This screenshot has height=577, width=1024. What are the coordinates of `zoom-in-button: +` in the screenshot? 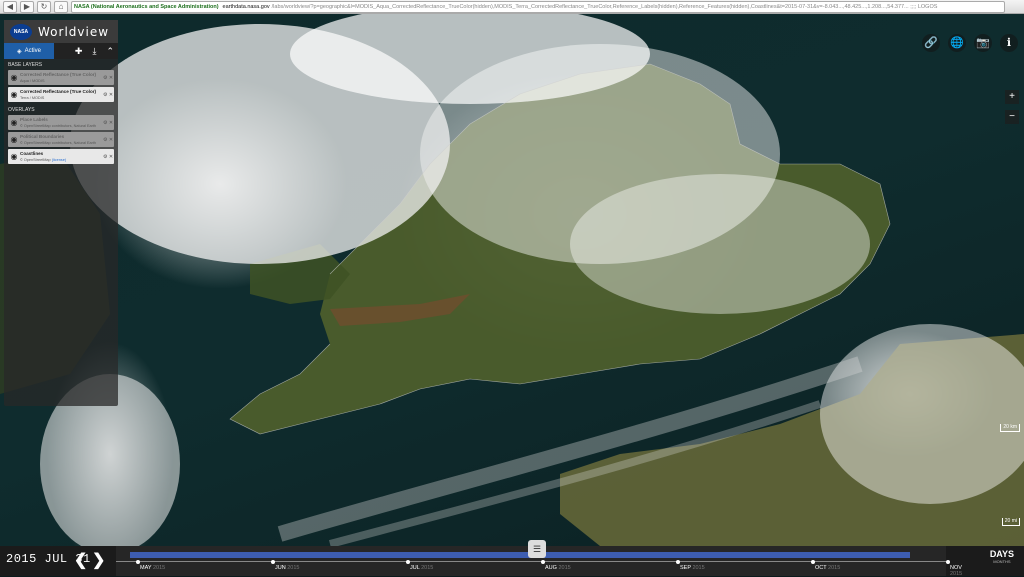 It's located at (1012, 97).